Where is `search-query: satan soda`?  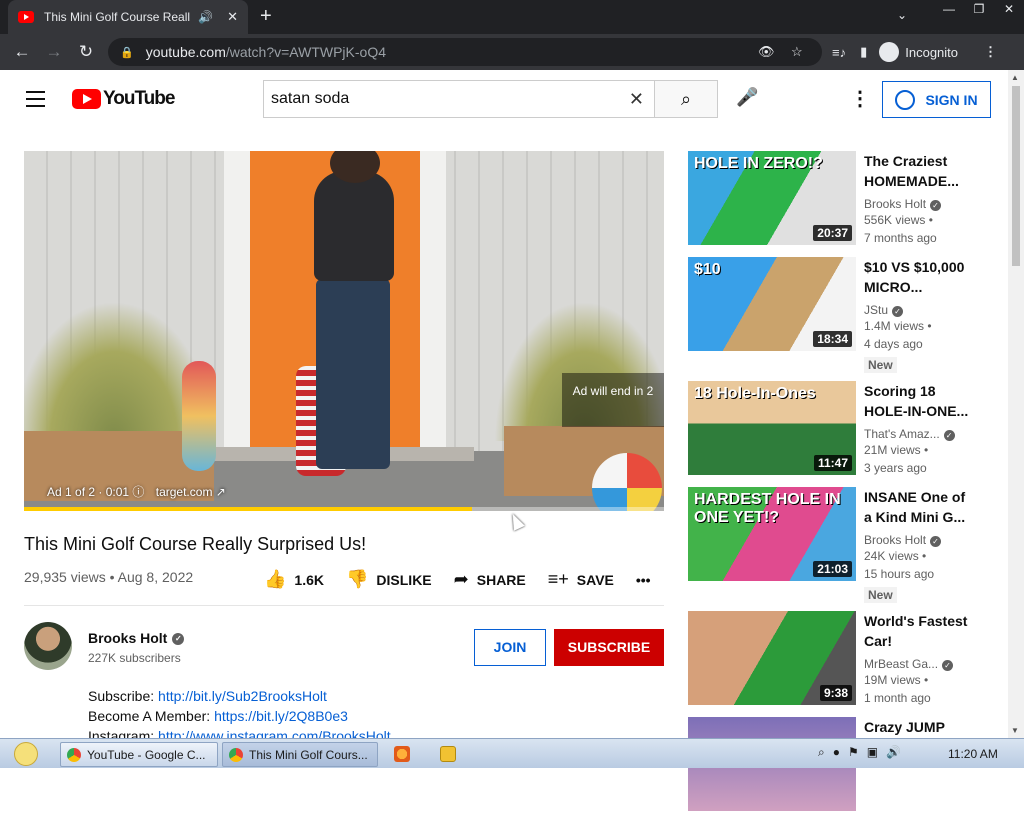
search-query: satan soda is located at coordinates (310, 98).